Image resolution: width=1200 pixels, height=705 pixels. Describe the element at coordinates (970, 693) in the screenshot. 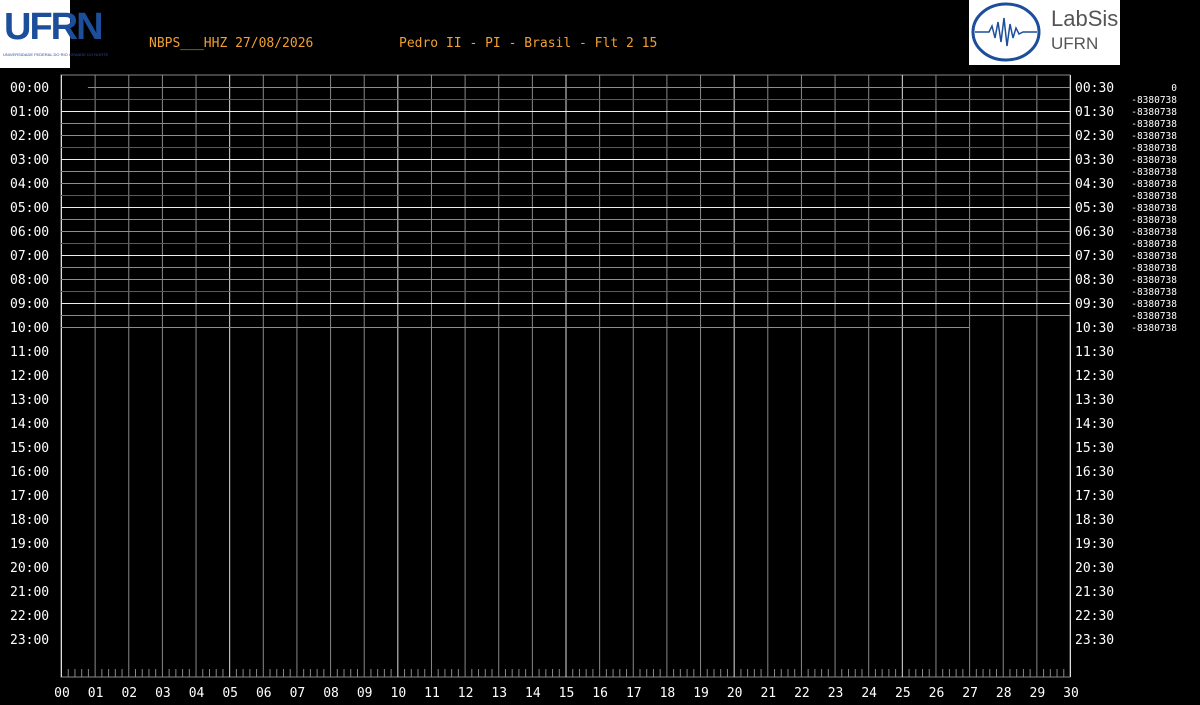

I see `x-tick-label: 27` at that location.